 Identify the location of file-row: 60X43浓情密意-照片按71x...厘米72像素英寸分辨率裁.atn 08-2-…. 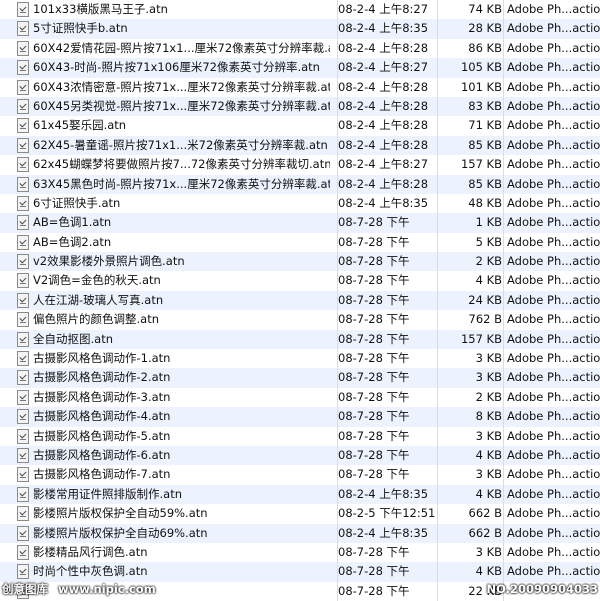
(300, 87).